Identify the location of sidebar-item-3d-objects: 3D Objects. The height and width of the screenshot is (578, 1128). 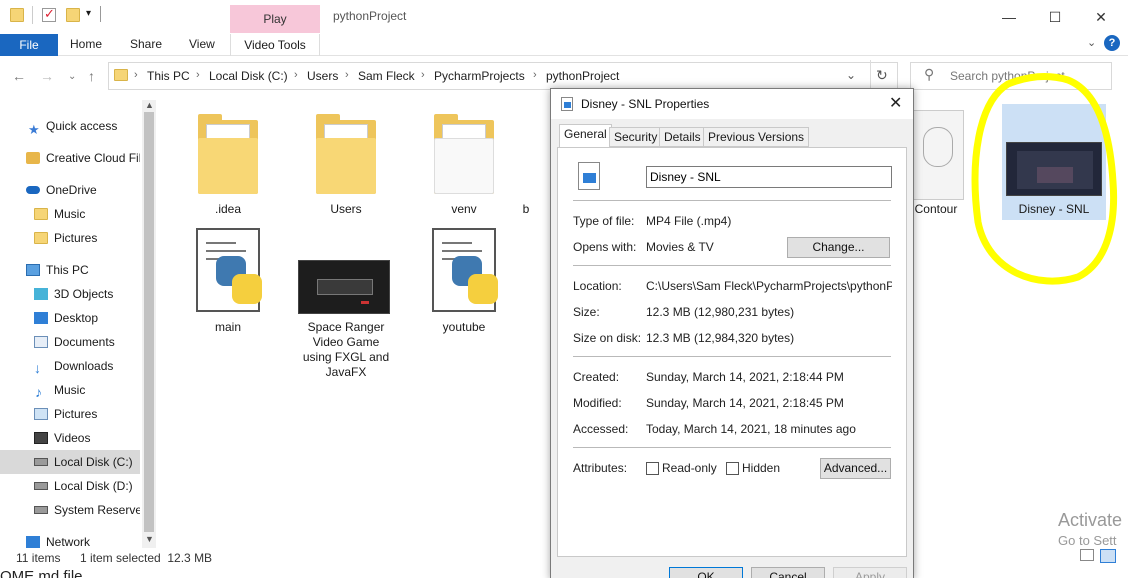
(70, 294).